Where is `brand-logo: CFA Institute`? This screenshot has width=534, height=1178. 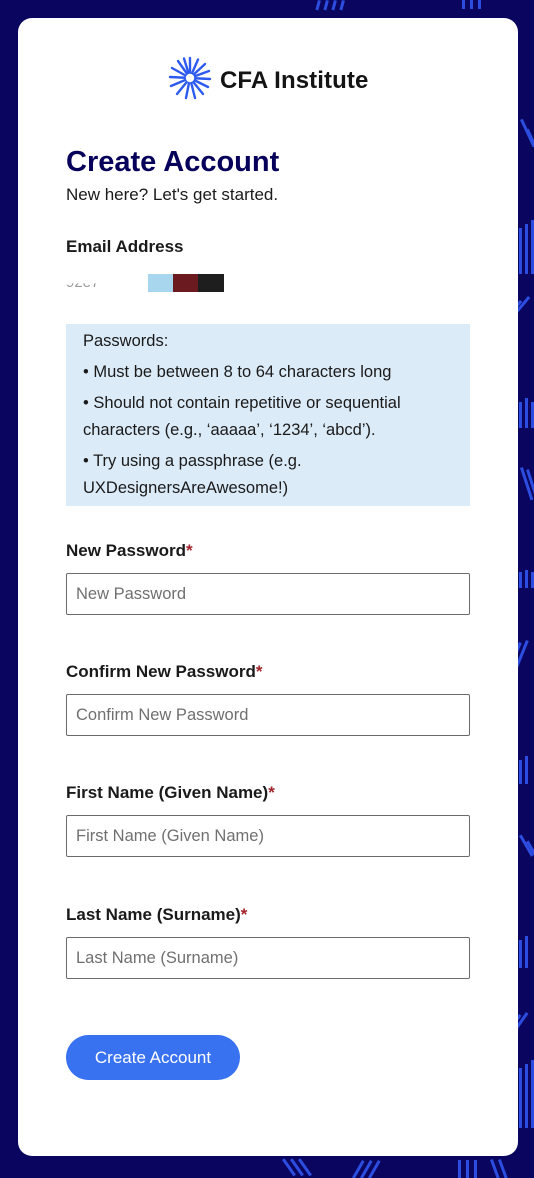 brand-logo: CFA Institute is located at coordinates (268, 80).